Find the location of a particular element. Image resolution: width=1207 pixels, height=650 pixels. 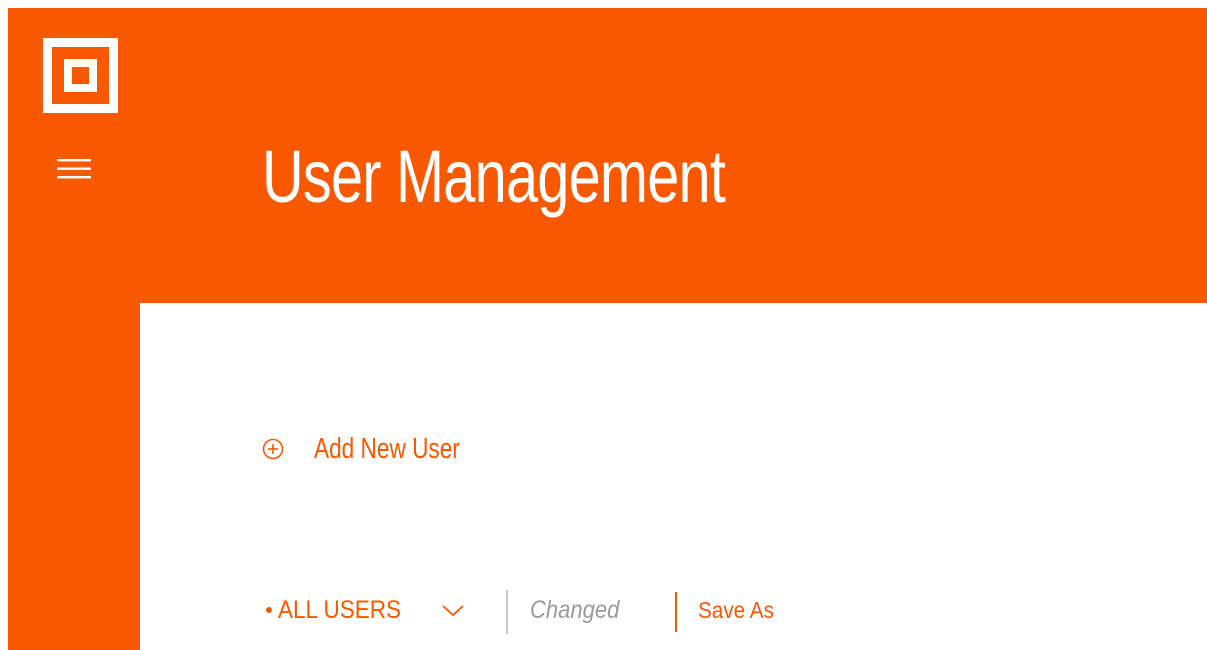

view-selector-dropdown: ALL USERS is located at coordinates (355, 610).